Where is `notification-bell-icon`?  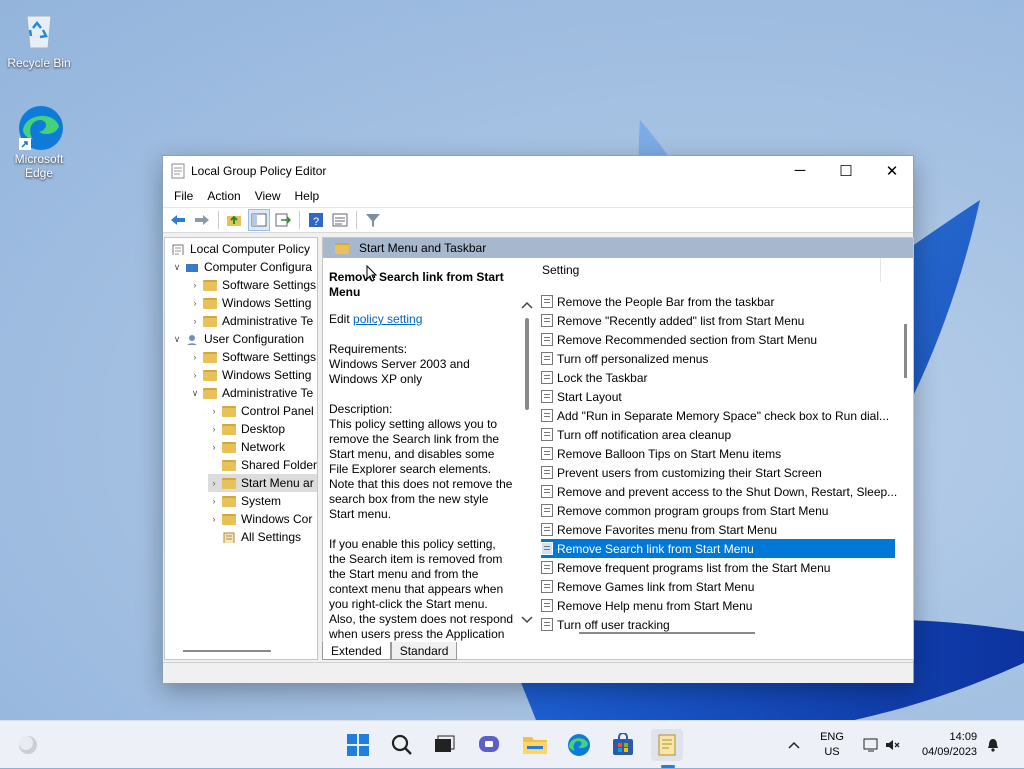 notification-bell-icon is located at coordinates (993, 745).